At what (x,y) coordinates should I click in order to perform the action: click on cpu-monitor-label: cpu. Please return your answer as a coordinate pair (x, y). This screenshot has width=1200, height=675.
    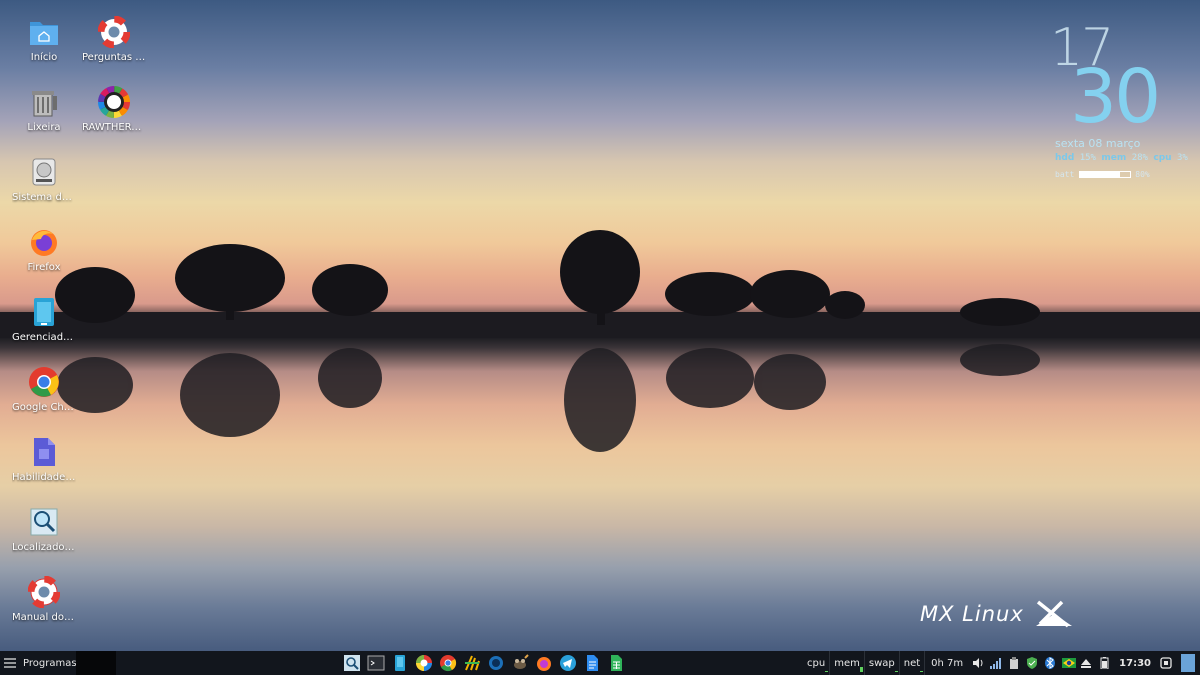
    Looking at the image, I should click on (816, 663).